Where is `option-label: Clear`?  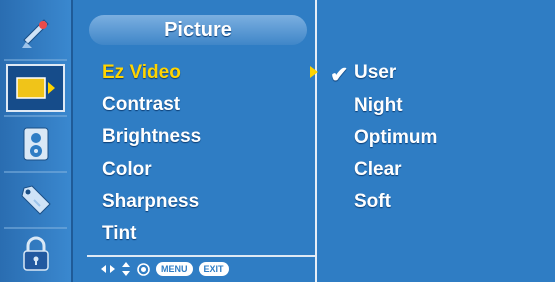
option-label: Clear is located at coordinates (378, 169).